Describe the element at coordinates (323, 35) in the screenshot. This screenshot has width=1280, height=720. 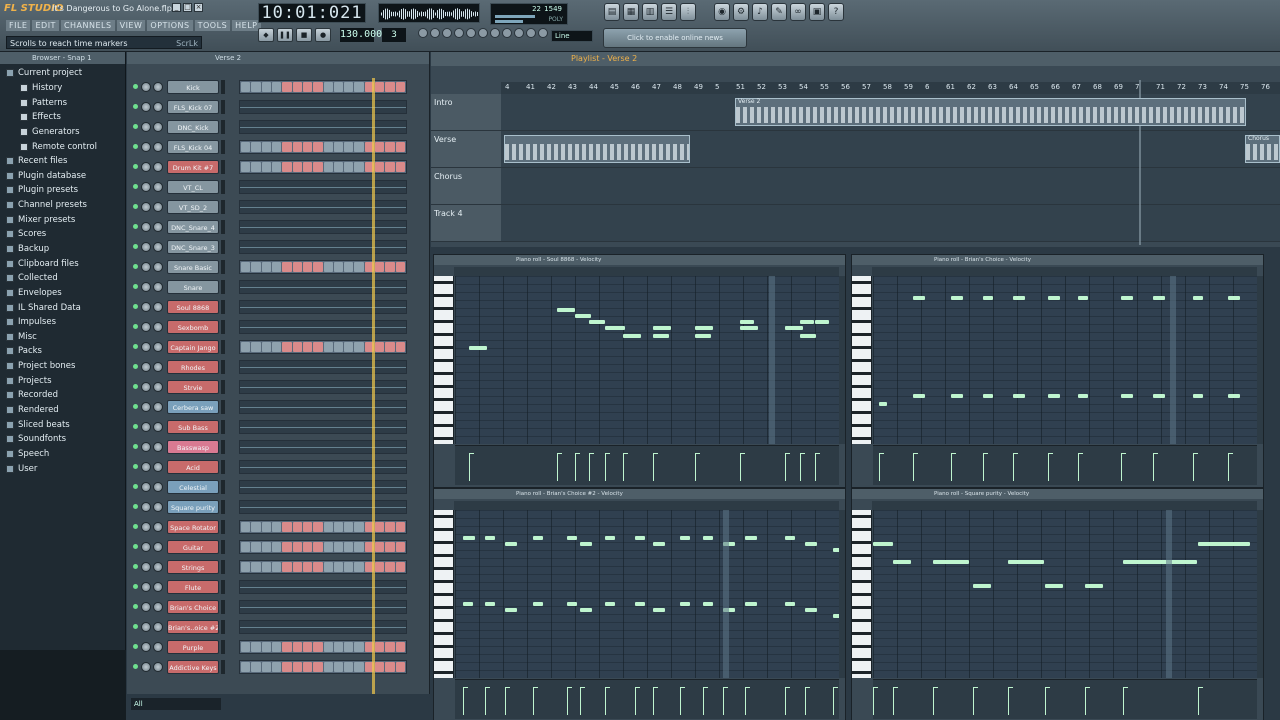
I see `record-icon: ●` at that location.